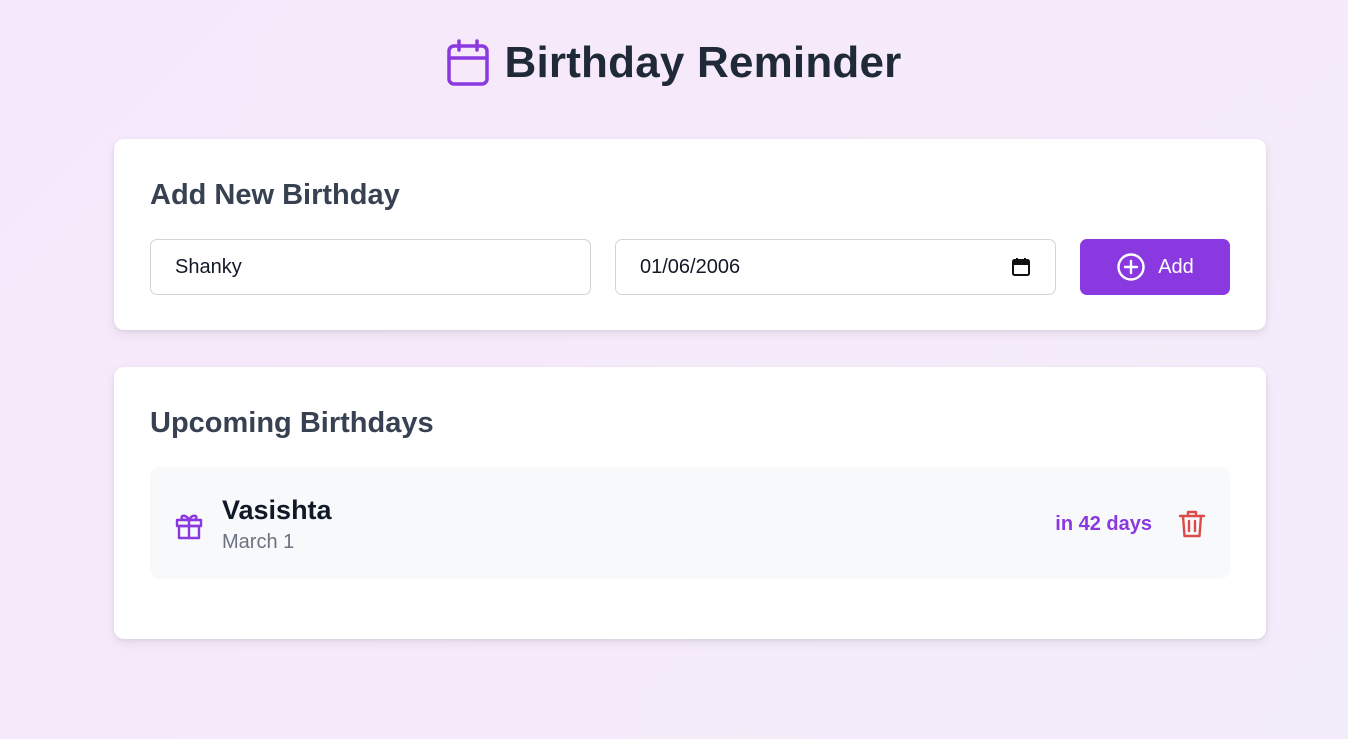  Describe the element at coordinates (1103, 524) in the screenshot. I see `days-until-badge: in 42 days` at that location.